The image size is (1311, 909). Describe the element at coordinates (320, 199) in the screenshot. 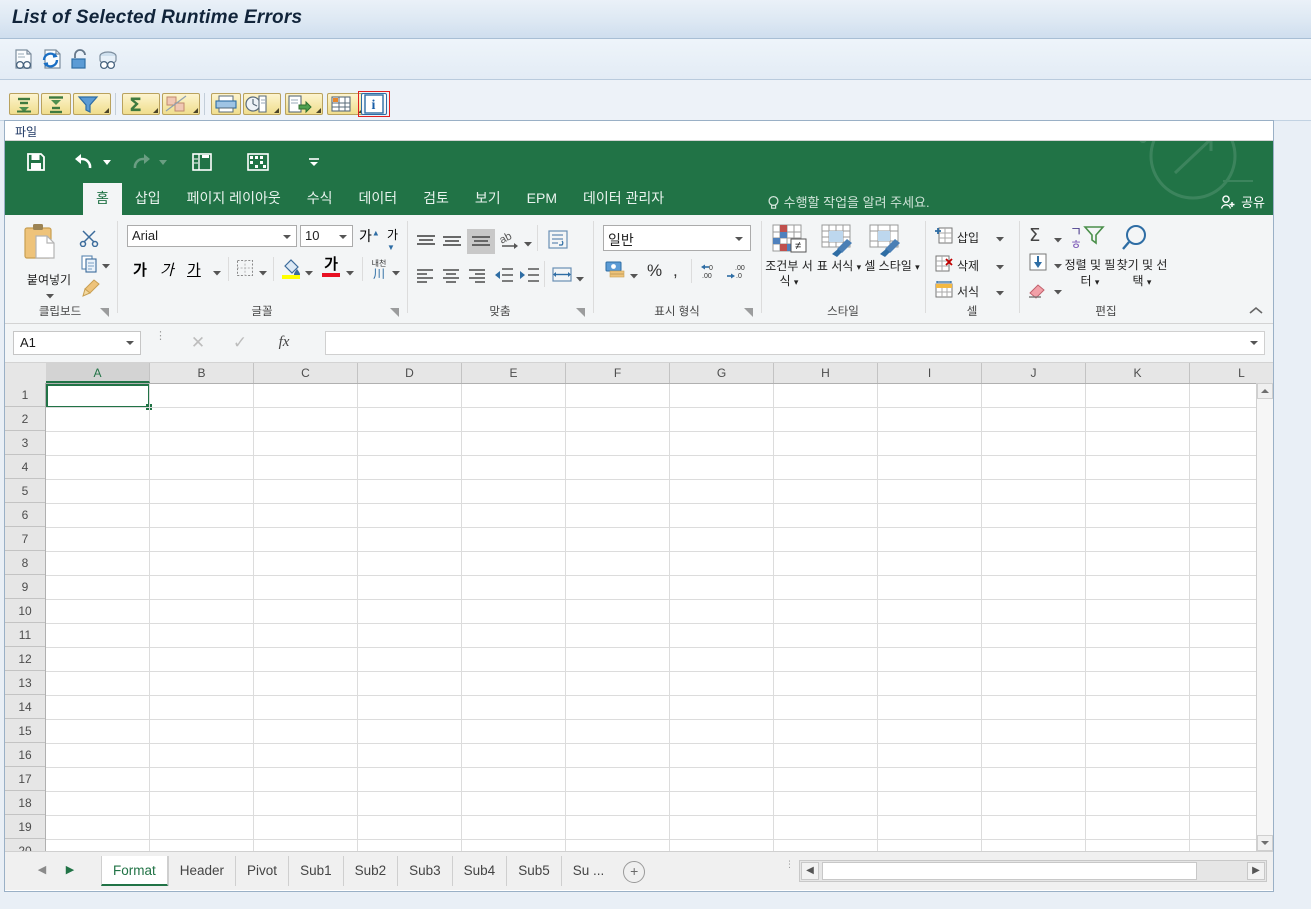

I see `tab-formulas: 수식` at that location.